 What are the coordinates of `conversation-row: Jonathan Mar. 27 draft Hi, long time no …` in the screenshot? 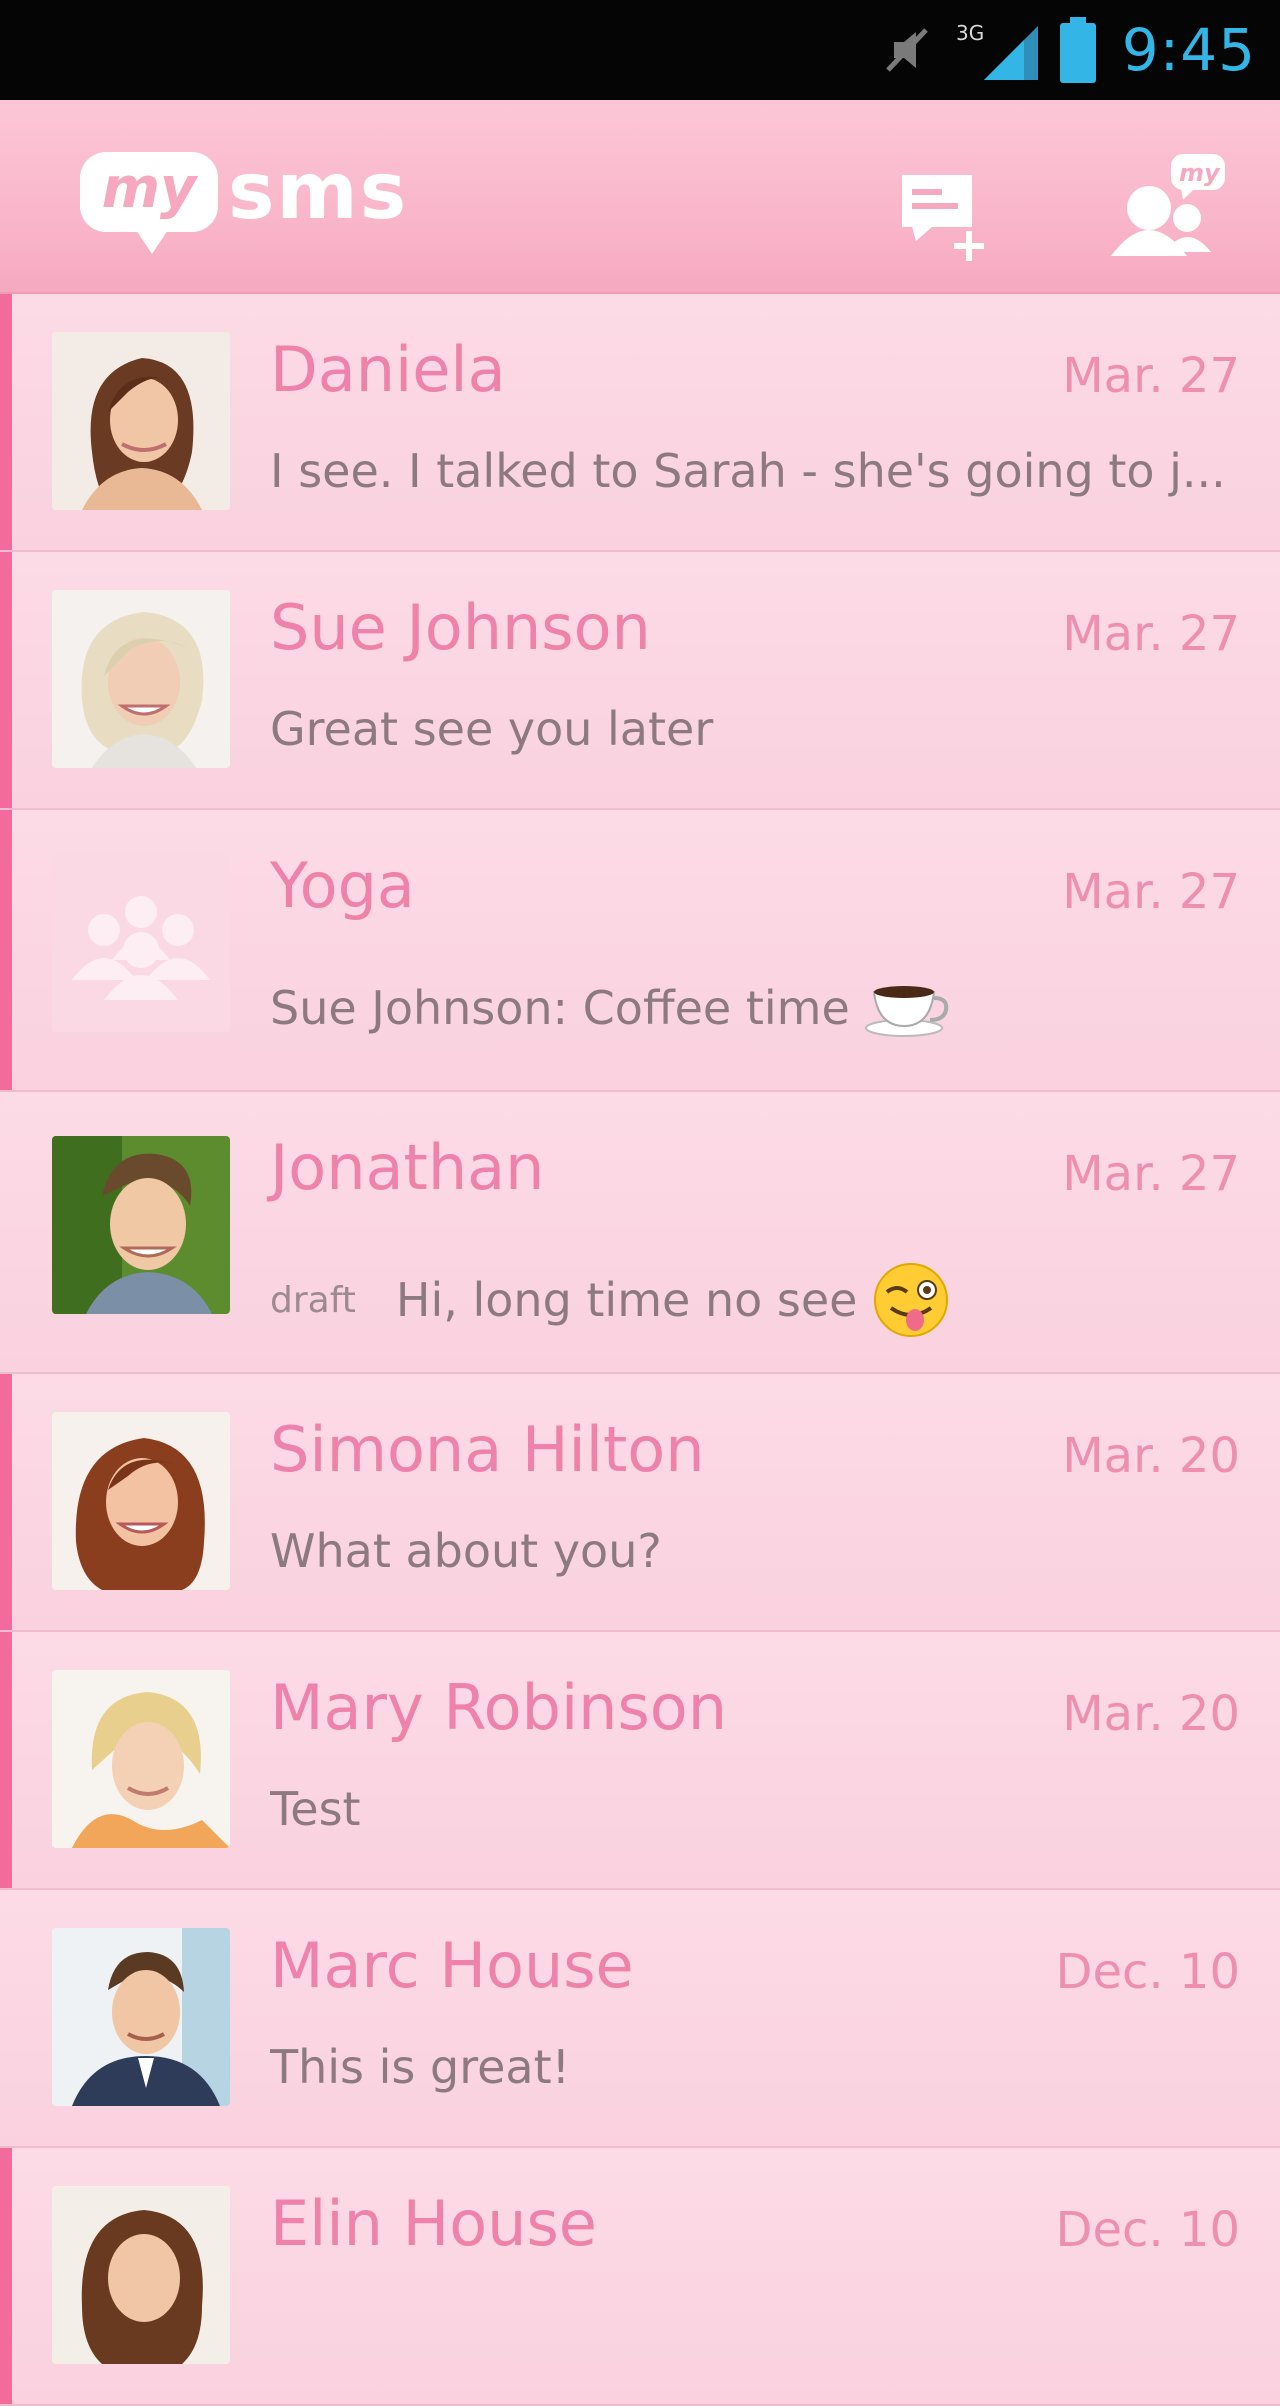 It's located at (640, 1233).